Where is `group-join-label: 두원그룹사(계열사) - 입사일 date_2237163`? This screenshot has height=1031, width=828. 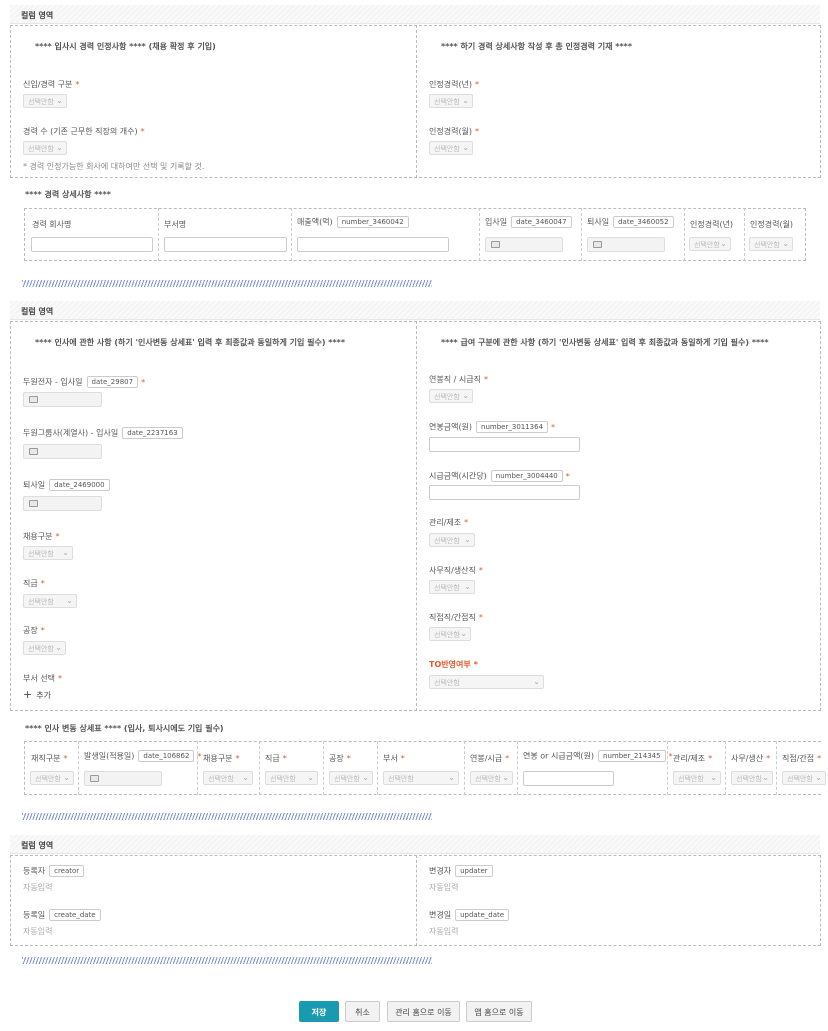 group-join-label: 두원그룹사(계열사) - 입사일 date_2237163 is located at coordinates (103, 433).